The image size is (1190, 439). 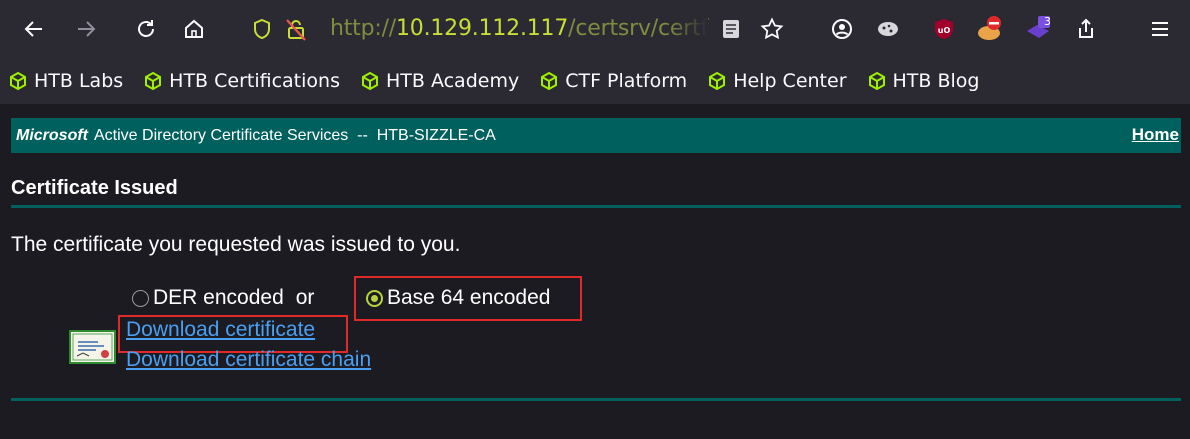 I want to click on bookmark-label: HTB Blog, so click(x=936, y=81).